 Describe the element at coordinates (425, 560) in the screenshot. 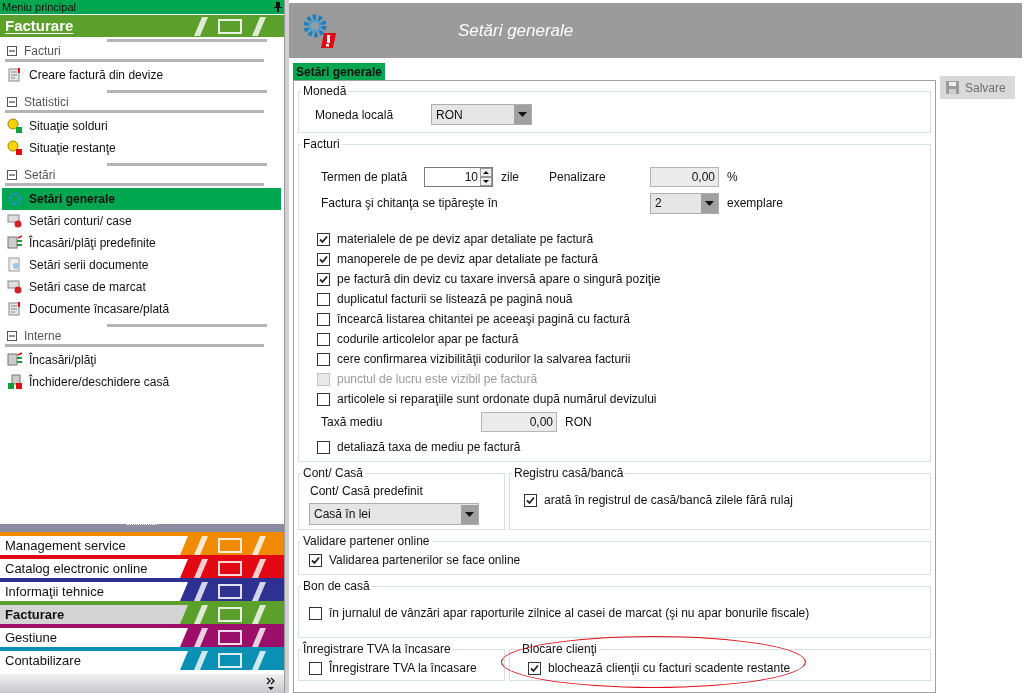

I see `checkbox-label: Validarea partenerilor se face online` at that location.